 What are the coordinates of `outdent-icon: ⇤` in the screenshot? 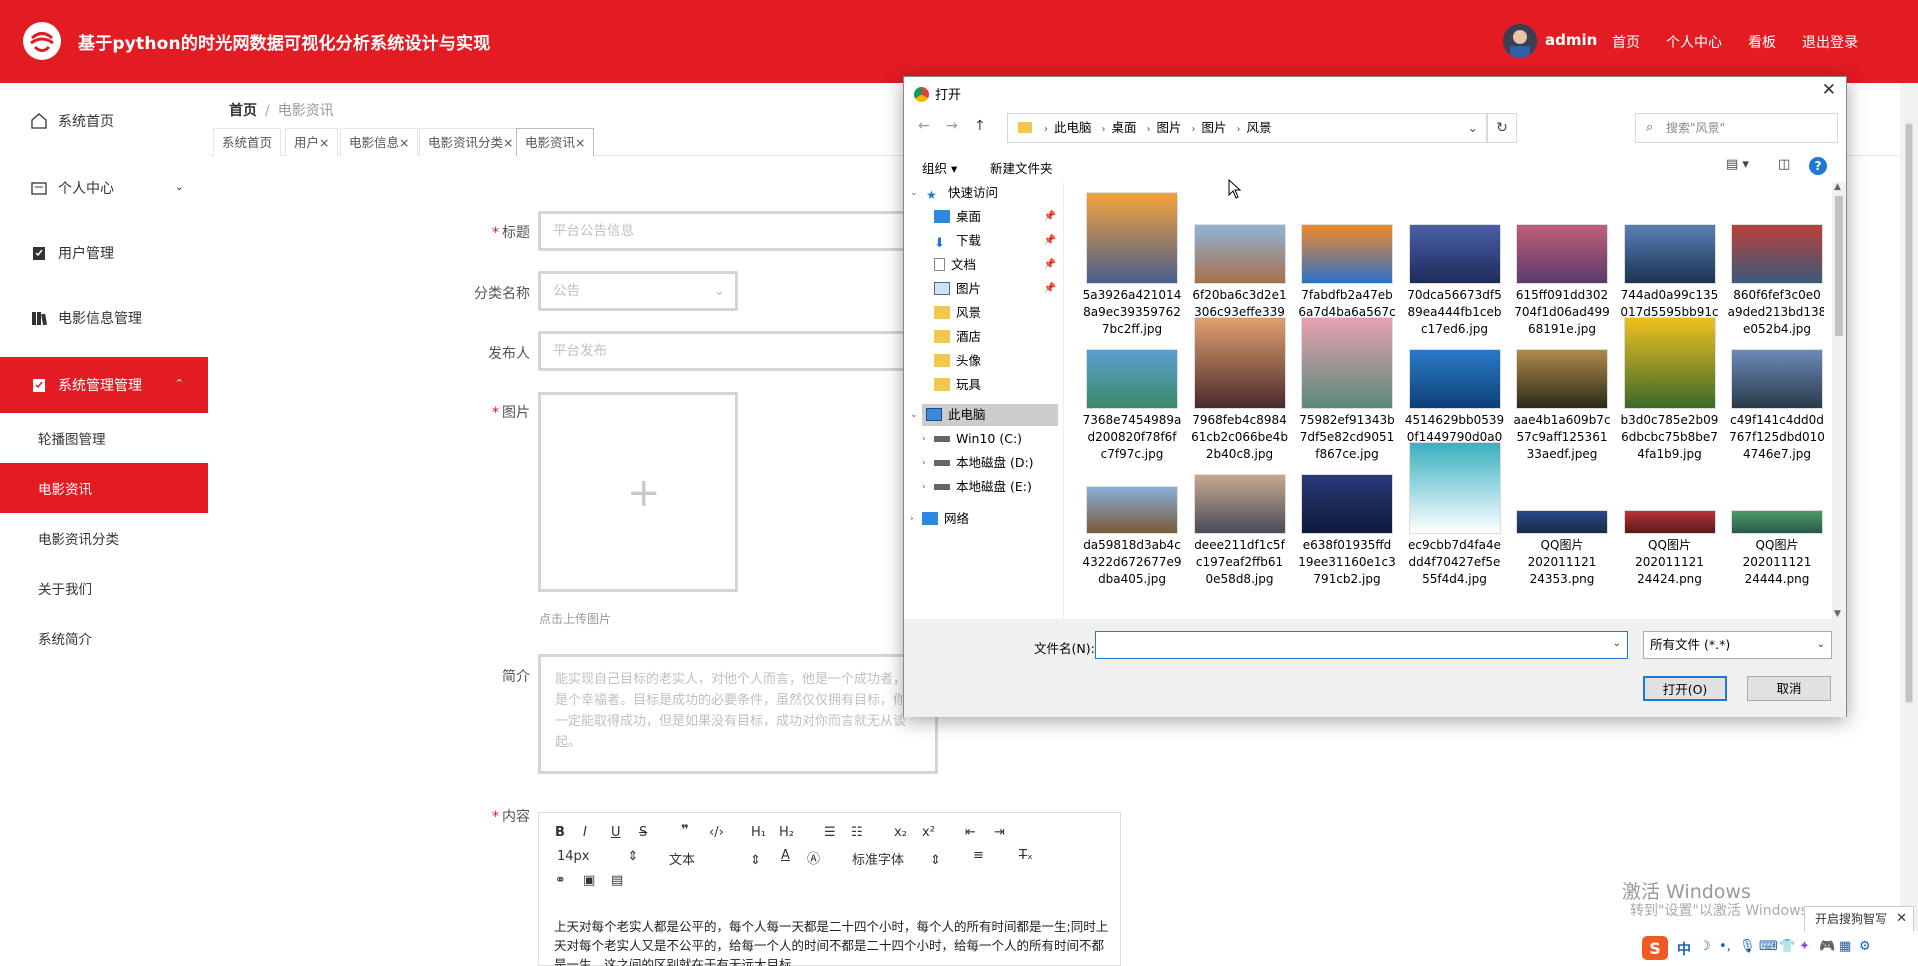 It's located at (970, 832).